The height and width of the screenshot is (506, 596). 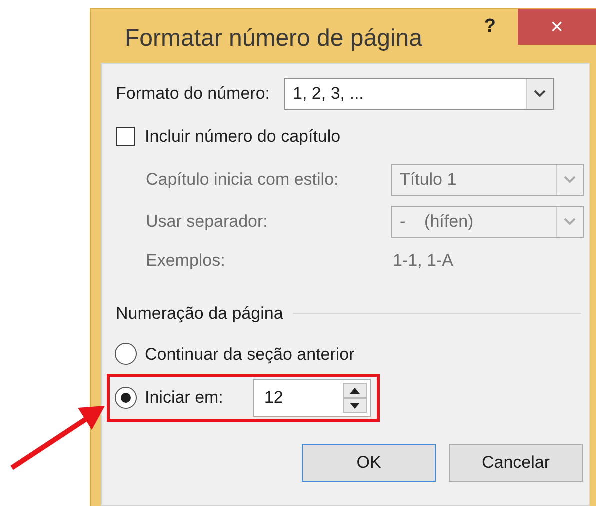 I want to click on field-label: Usar separador:, so click(x=207, y=221).